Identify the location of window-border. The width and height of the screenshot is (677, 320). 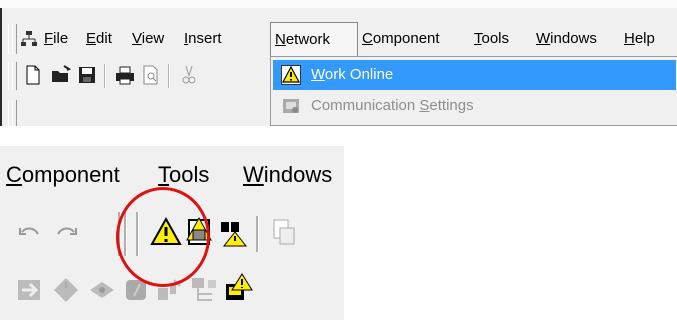
(1, 63).